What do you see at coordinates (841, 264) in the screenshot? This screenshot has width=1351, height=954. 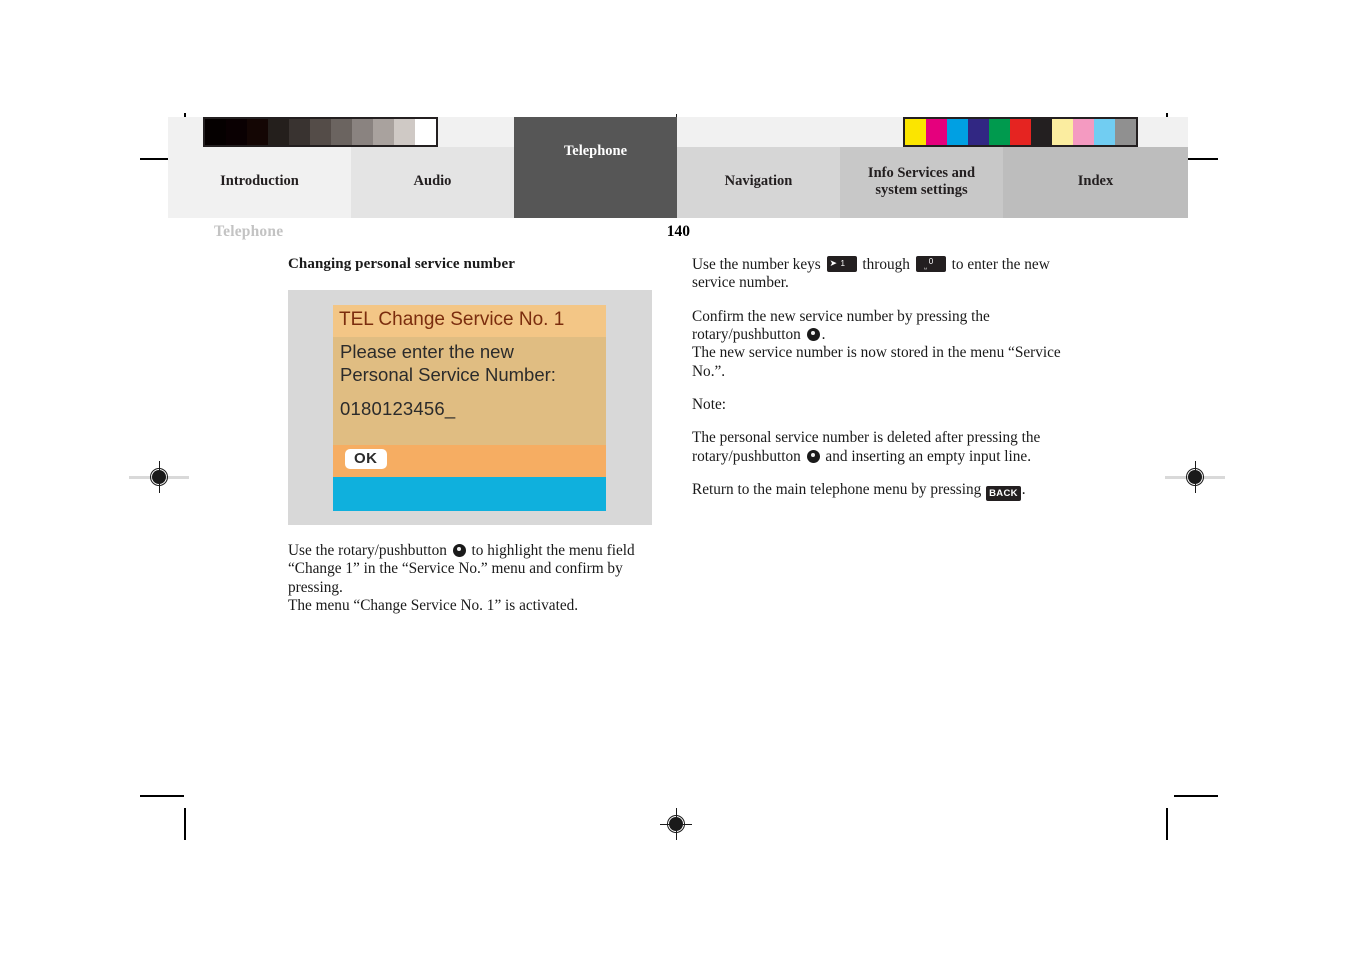 I see `number-key-1-icon: ➤ 1` at bounding box center [841, 264].